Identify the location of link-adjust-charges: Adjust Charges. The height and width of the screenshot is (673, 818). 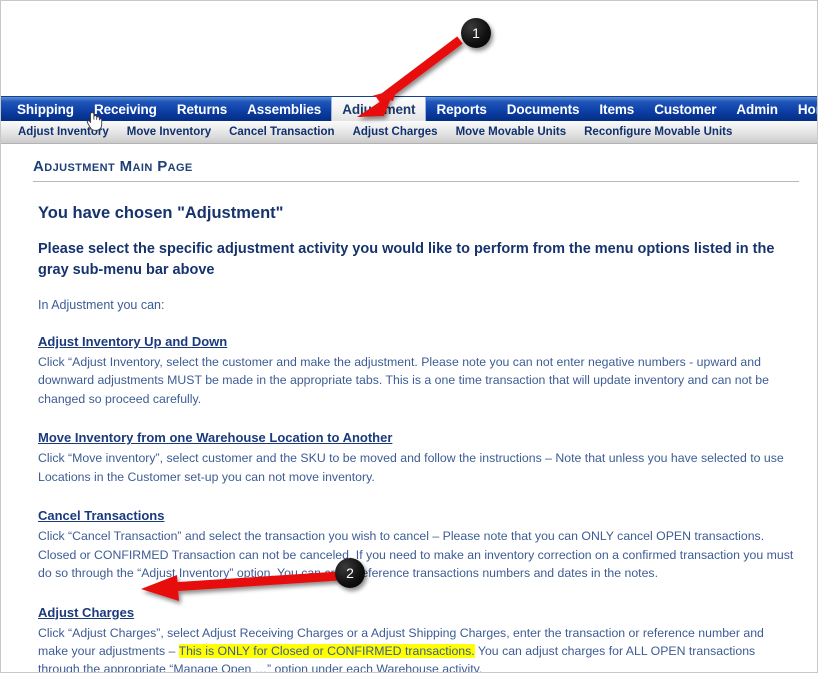
(86, 612).